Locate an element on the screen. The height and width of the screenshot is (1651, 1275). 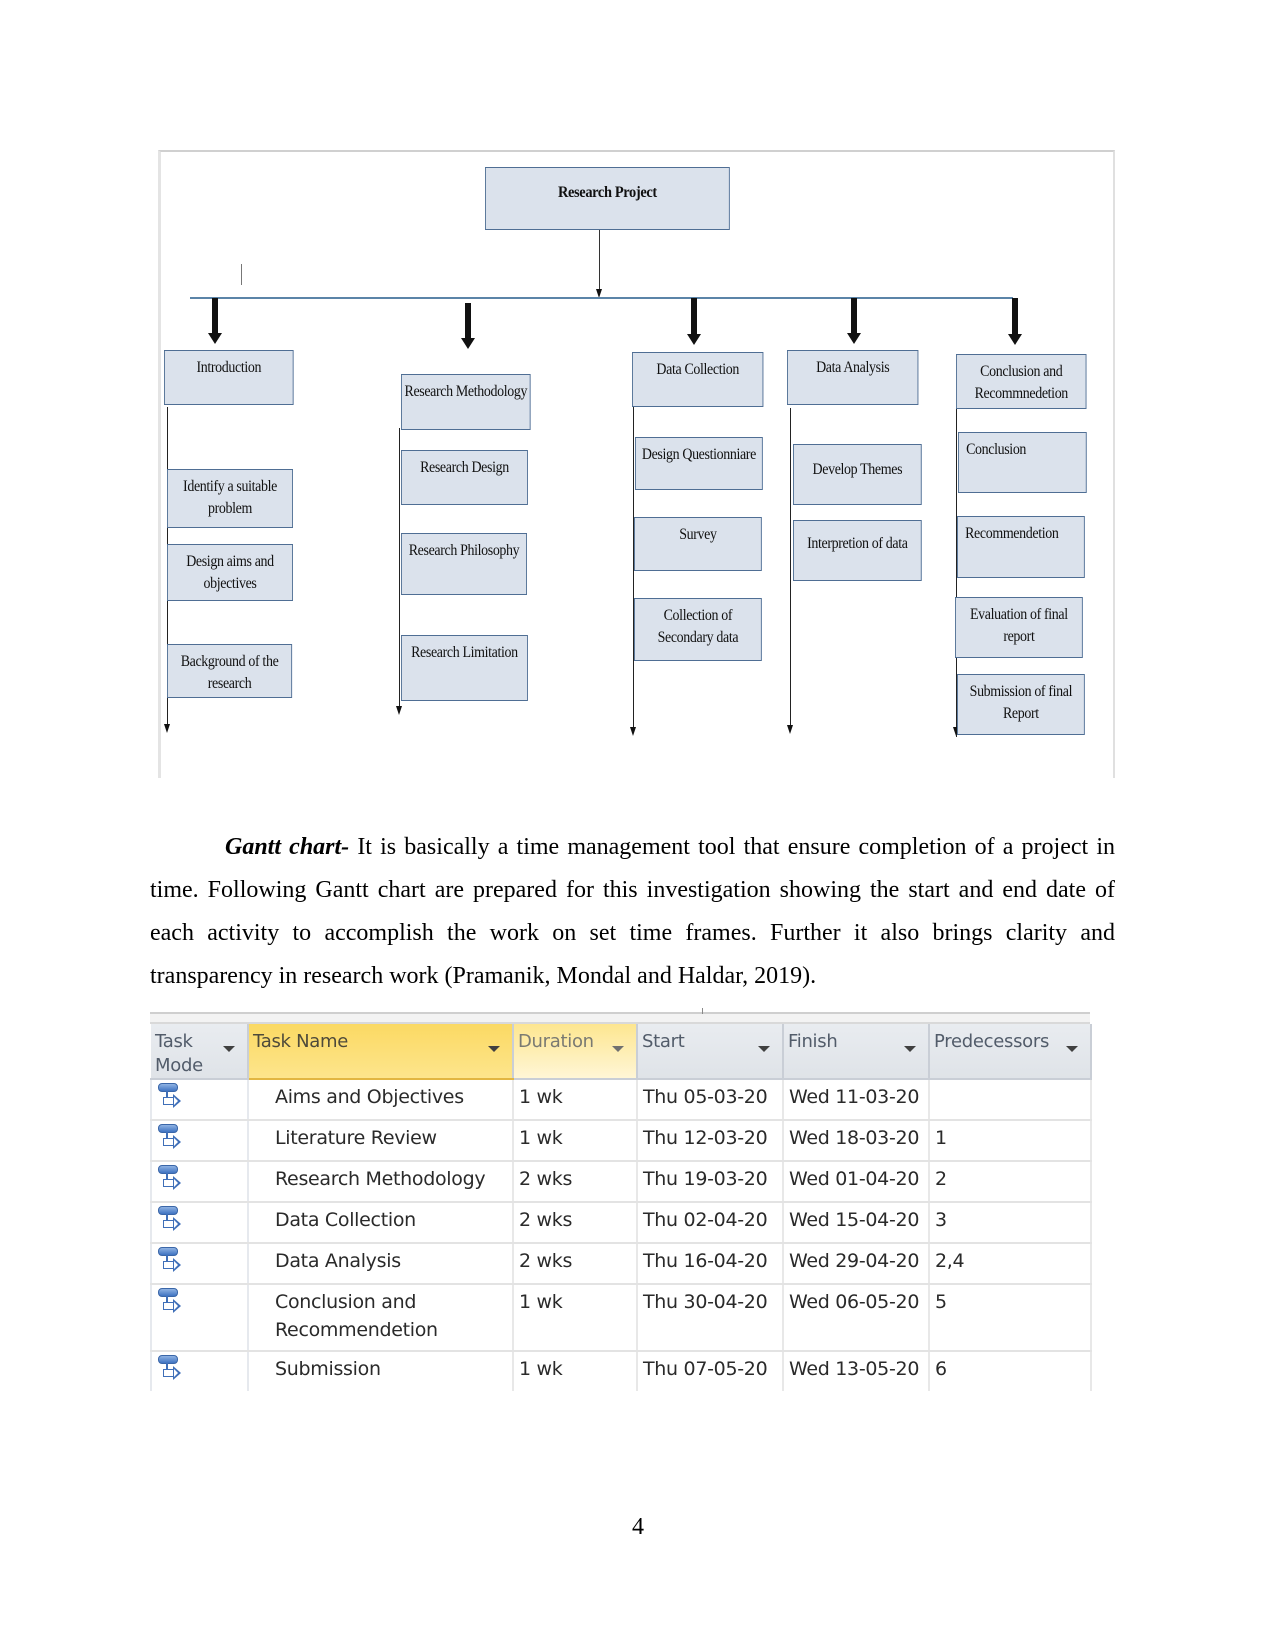
task-name-cell: Data Collection is located at coordinates (381, 1223).